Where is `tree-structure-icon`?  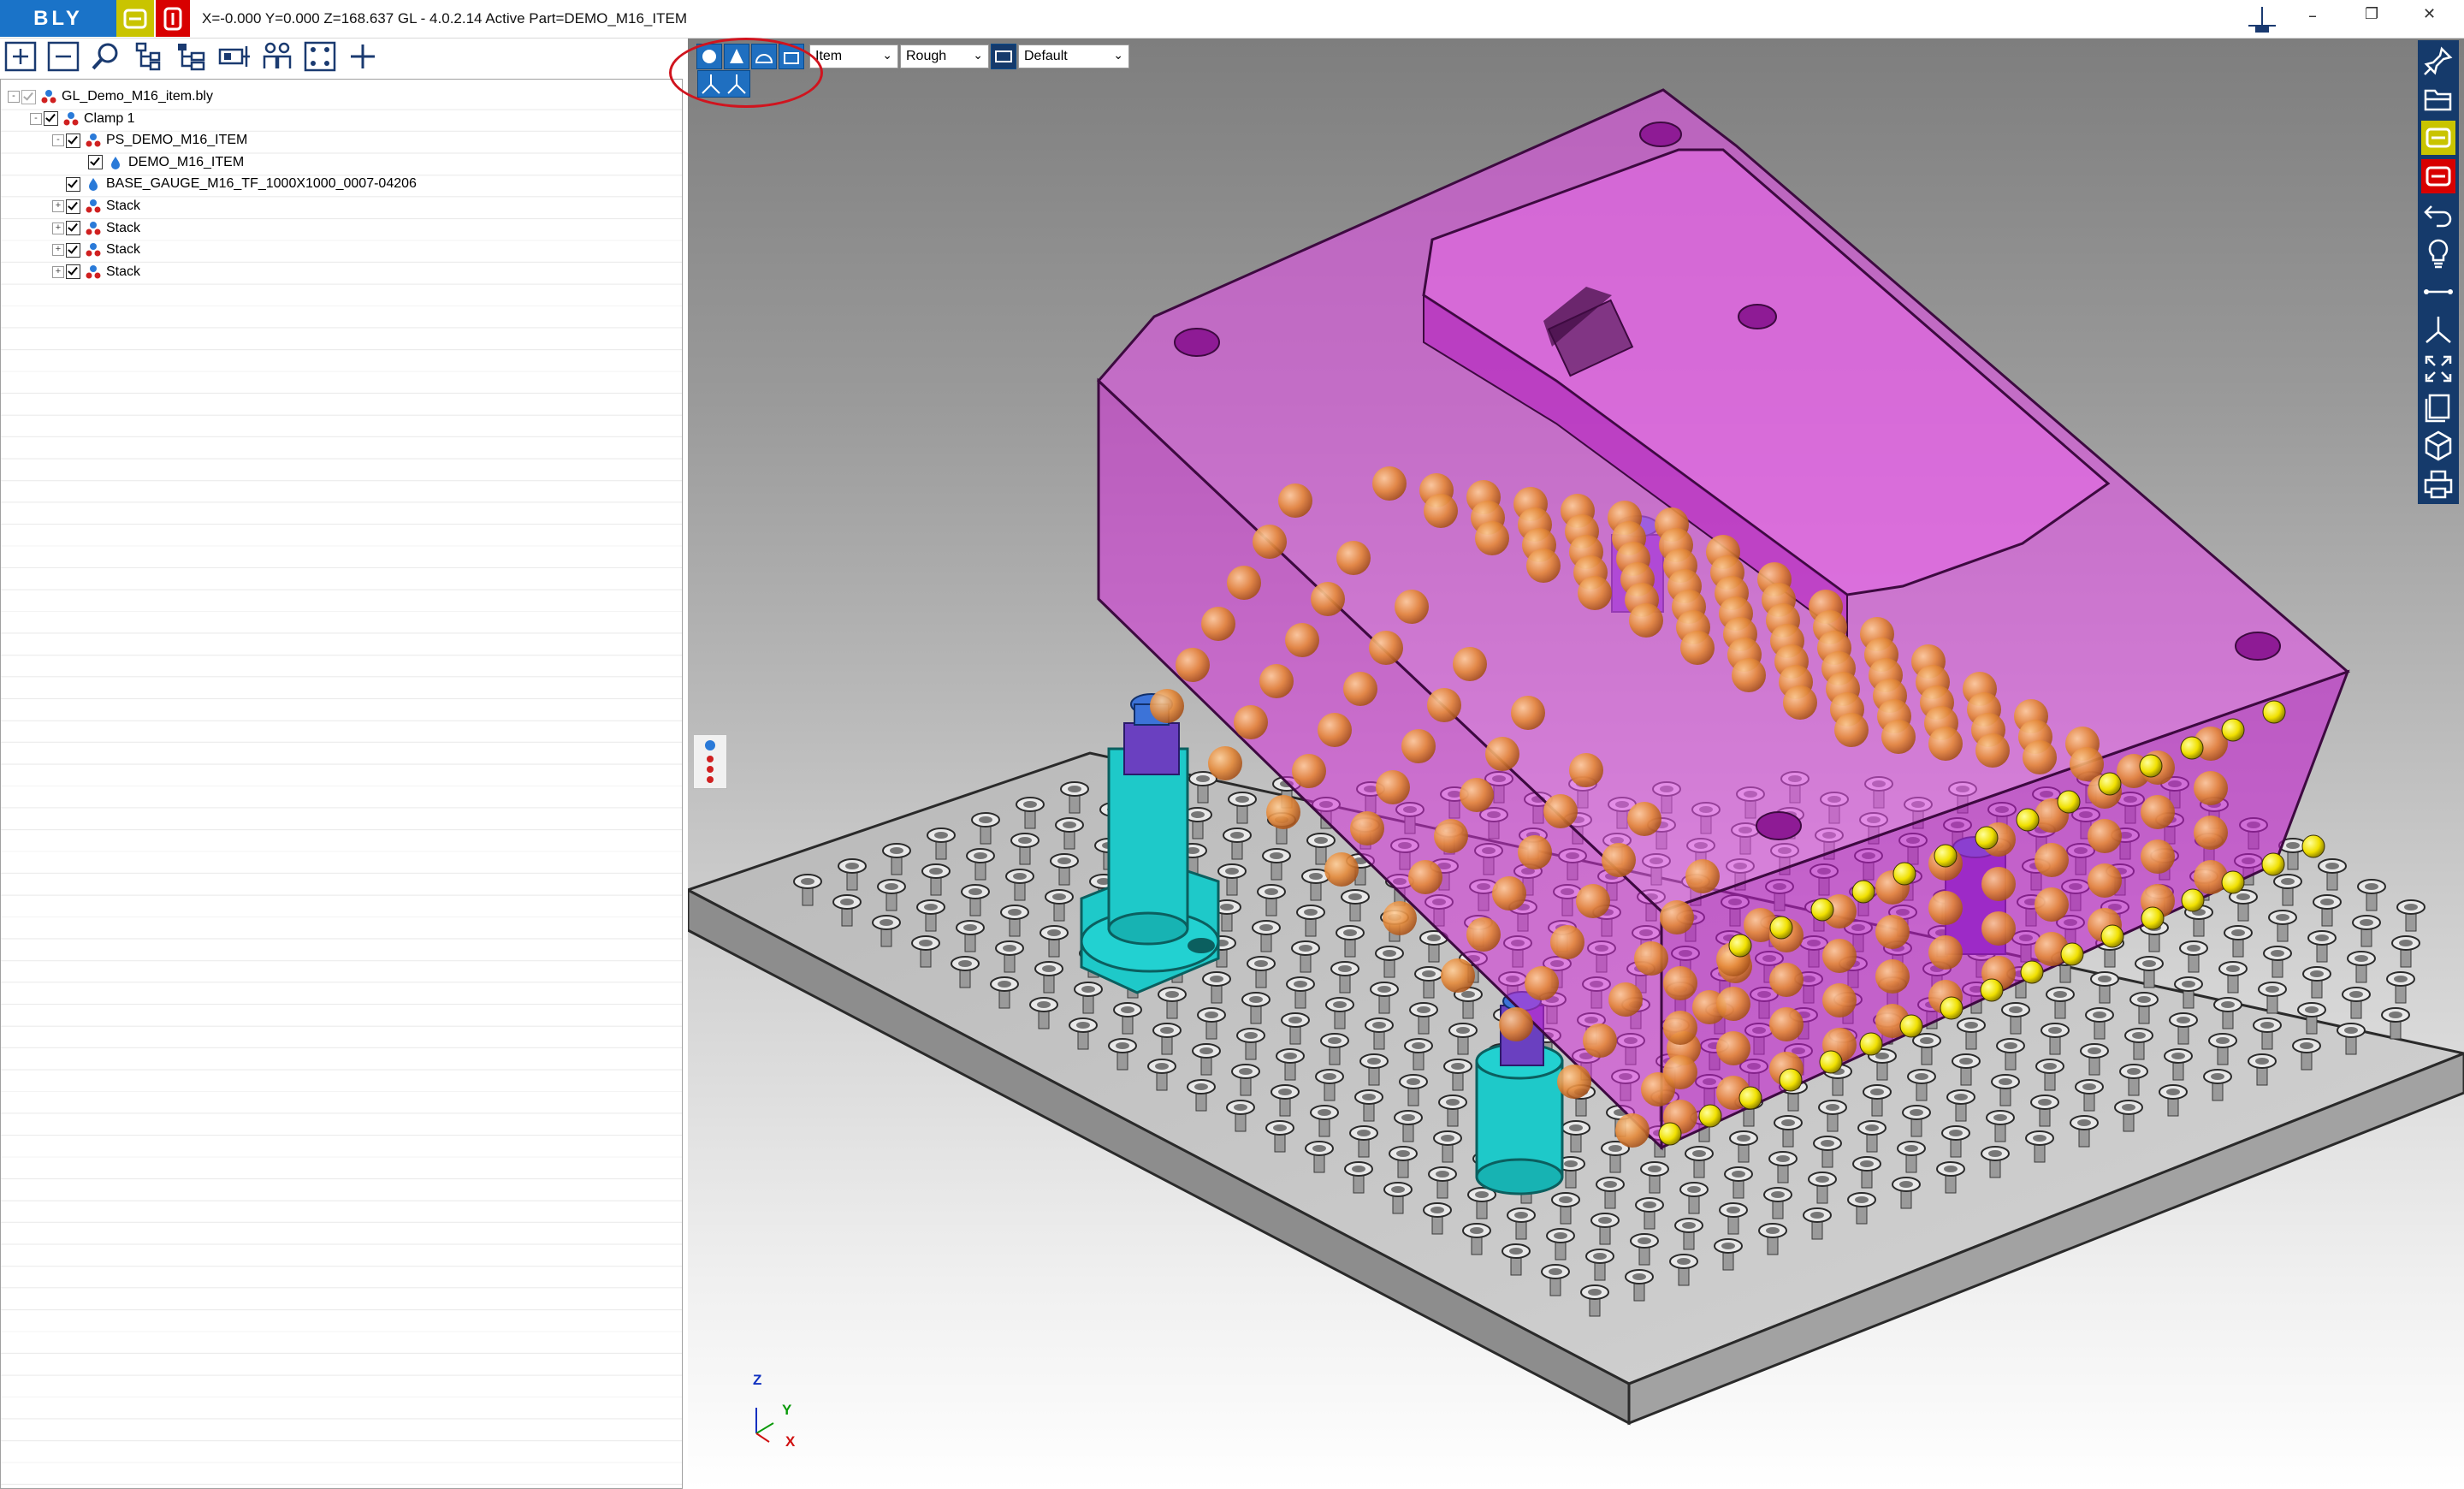
tree-structure-icon is located at coordinates (149, 56).